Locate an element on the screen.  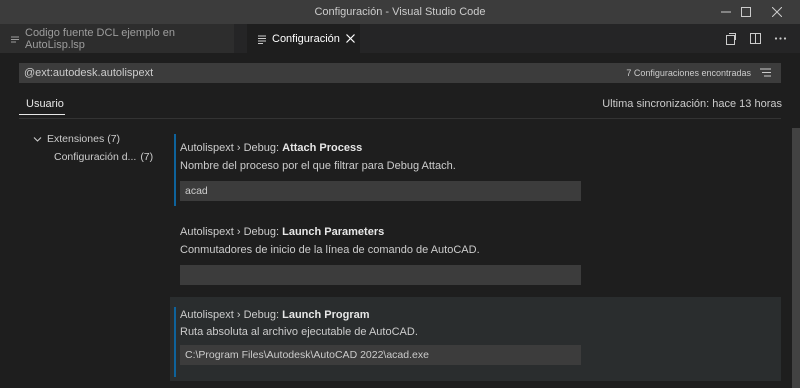
minimize-icon is located at coordinates (726, 12).